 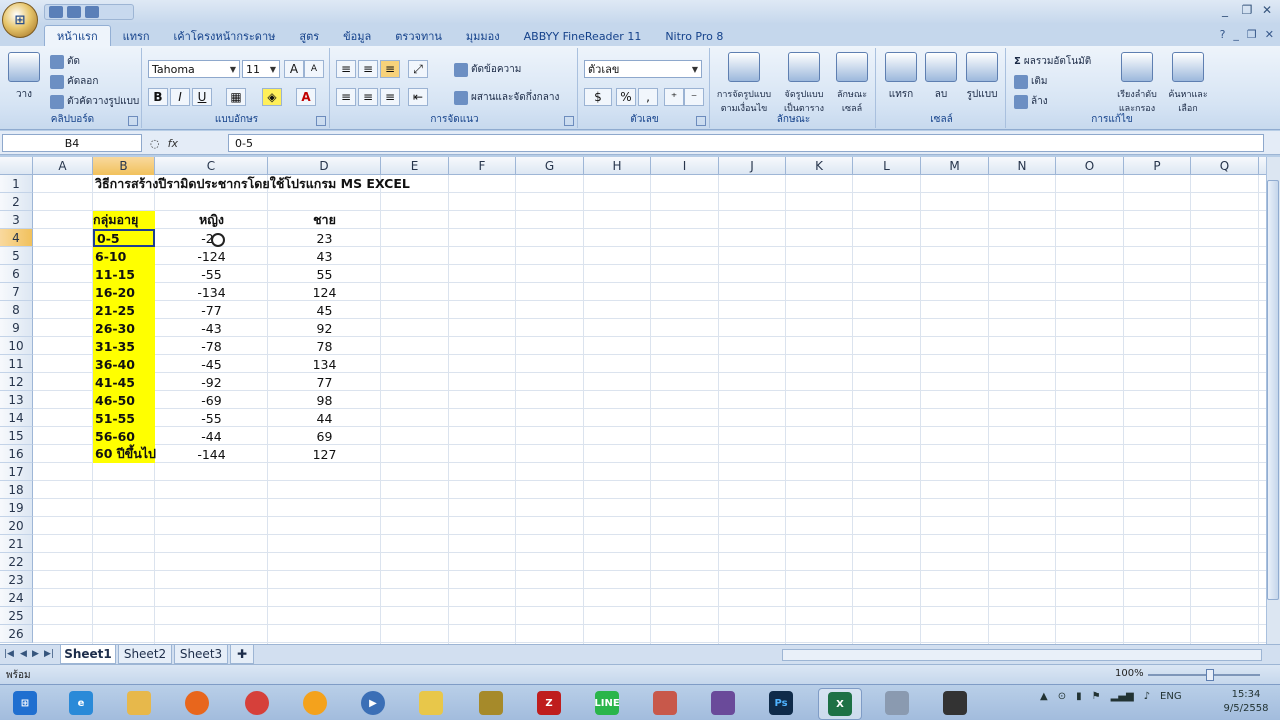 What do you see at coordinates (124, 238) in the screenshot?
I see `selected-cell-b4: 0-5` at bounding box center [124, 238].